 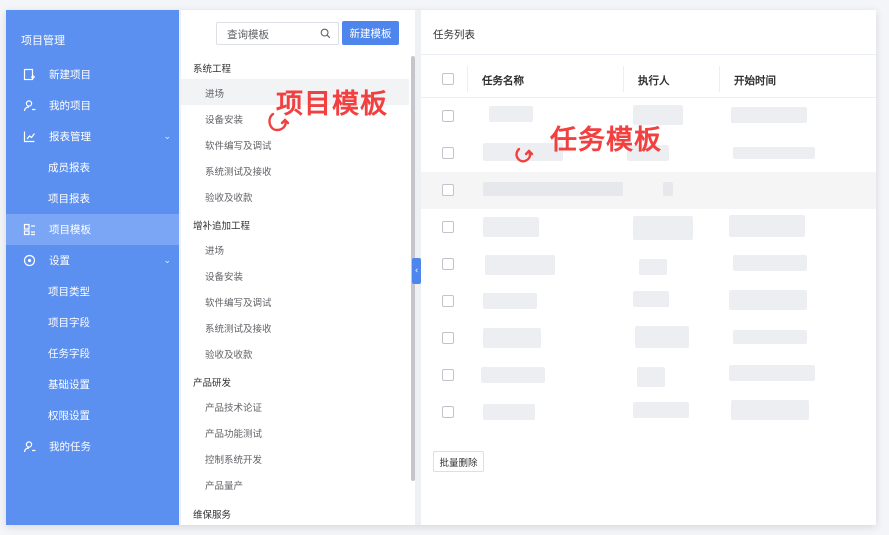 I want to click on sidebar-item-project-report: 项目报表, so click(x=92, y=198).